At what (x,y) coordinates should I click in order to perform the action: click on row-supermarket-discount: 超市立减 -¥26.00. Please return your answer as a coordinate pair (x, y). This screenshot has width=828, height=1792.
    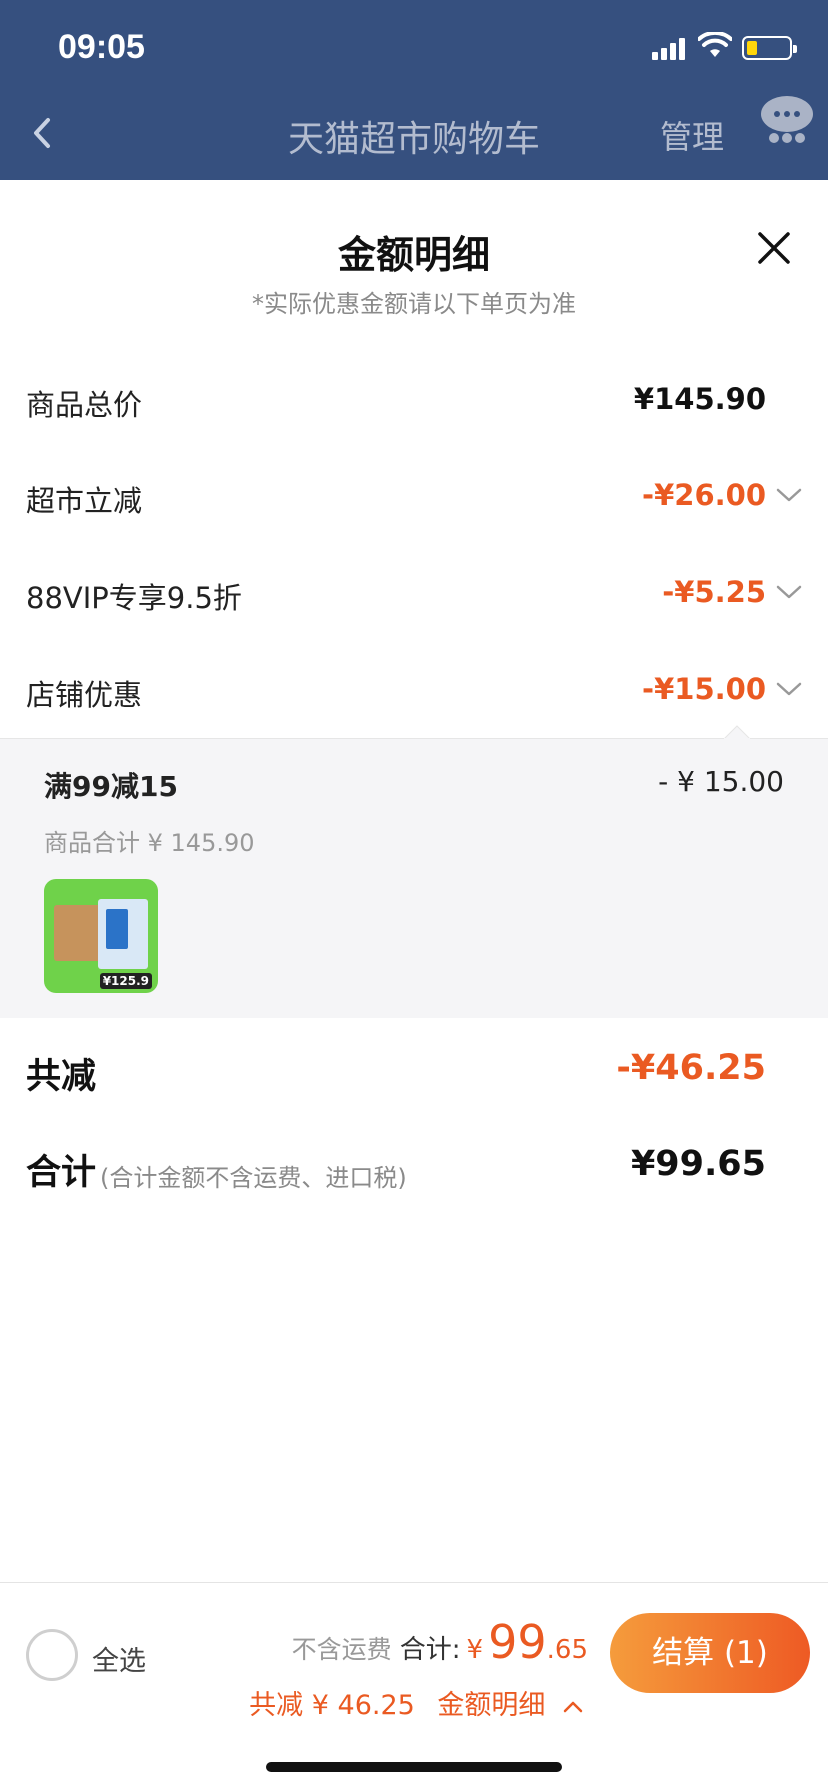
    Looking at the image, I should click on (414, 496).